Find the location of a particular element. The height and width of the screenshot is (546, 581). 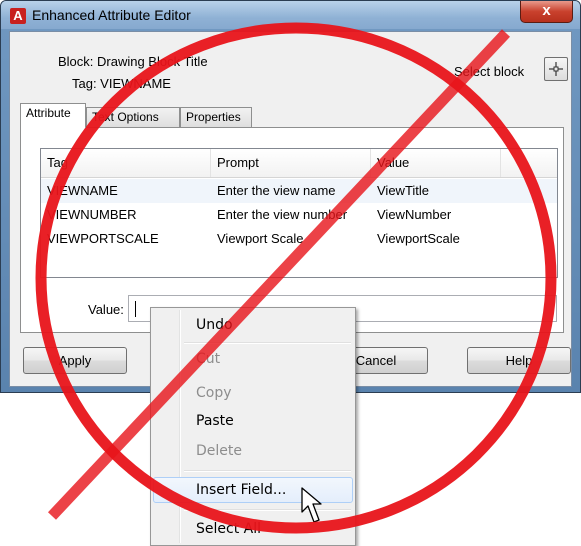

tab-attribute: Attribute is located at coordinates (53, 115).